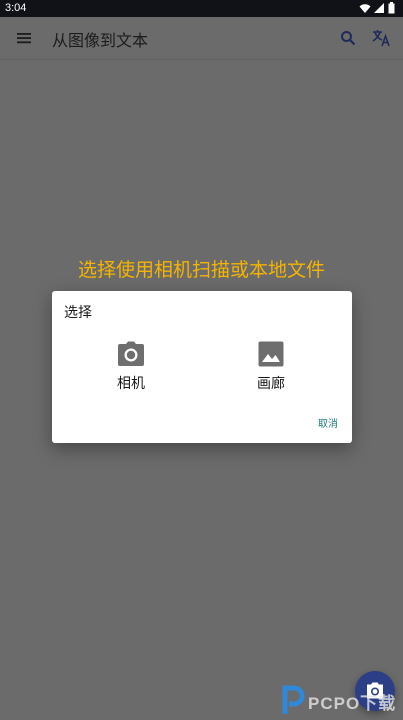 This screenshot has width=403, height=720. What do you see at coordinates (78, 313) in the screenshot?
I see `dialog-title: 选择` at bounding box center [78, 313].